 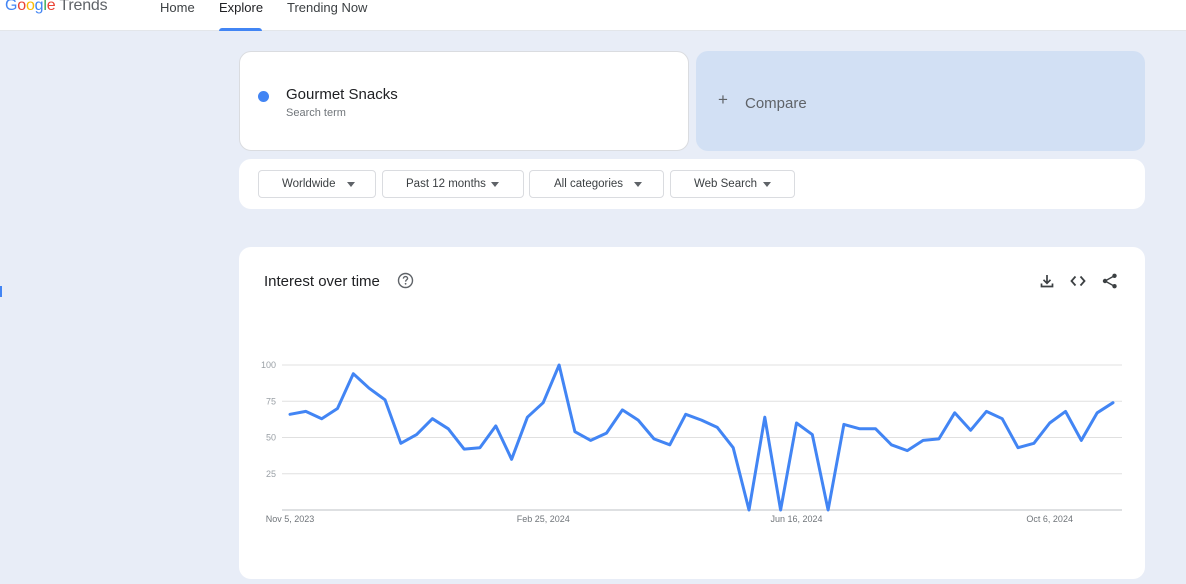 What do you see at coordinates (241, 15) in the screenshot?
I see `nav-explore: Explore` at bounding box center [241, 15].